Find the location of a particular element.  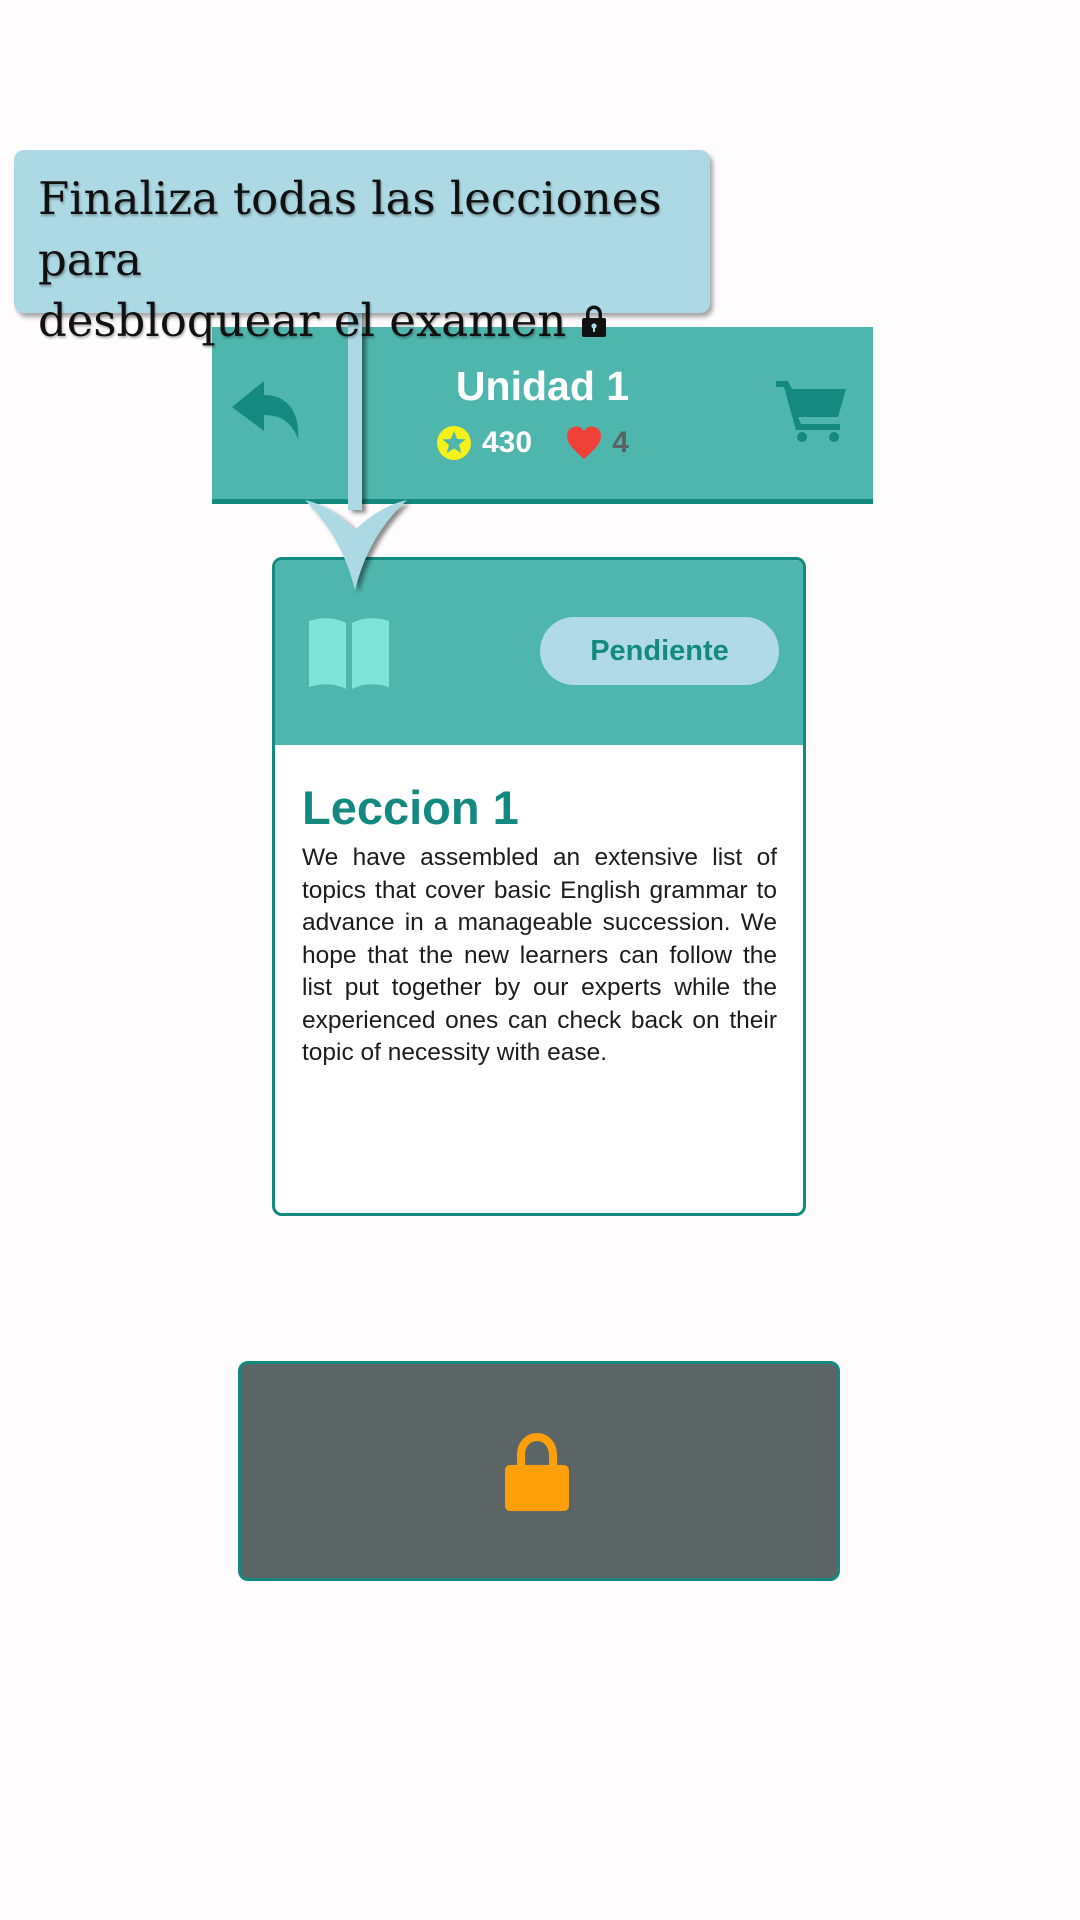

open-book-icon is located at coordinates (349, 653).